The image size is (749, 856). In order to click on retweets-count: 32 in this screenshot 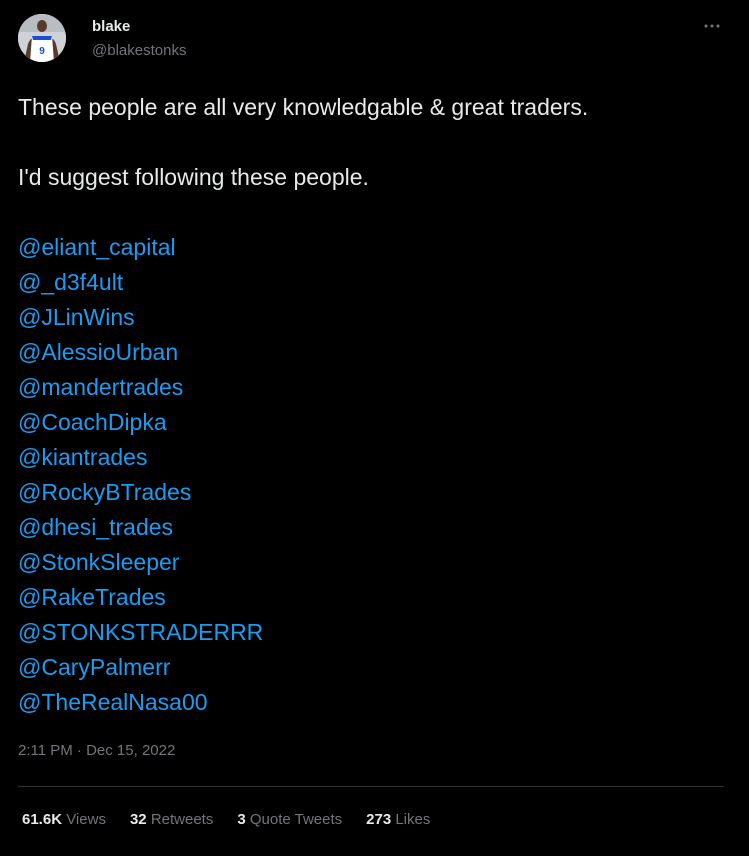, I will do `click(138, 819)`.